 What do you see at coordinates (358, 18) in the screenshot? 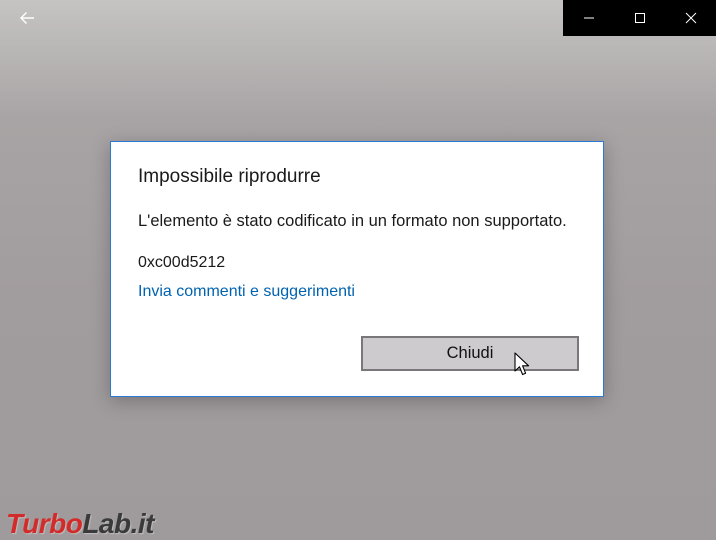
I see `title-bar` at bounding box center [358, 18].